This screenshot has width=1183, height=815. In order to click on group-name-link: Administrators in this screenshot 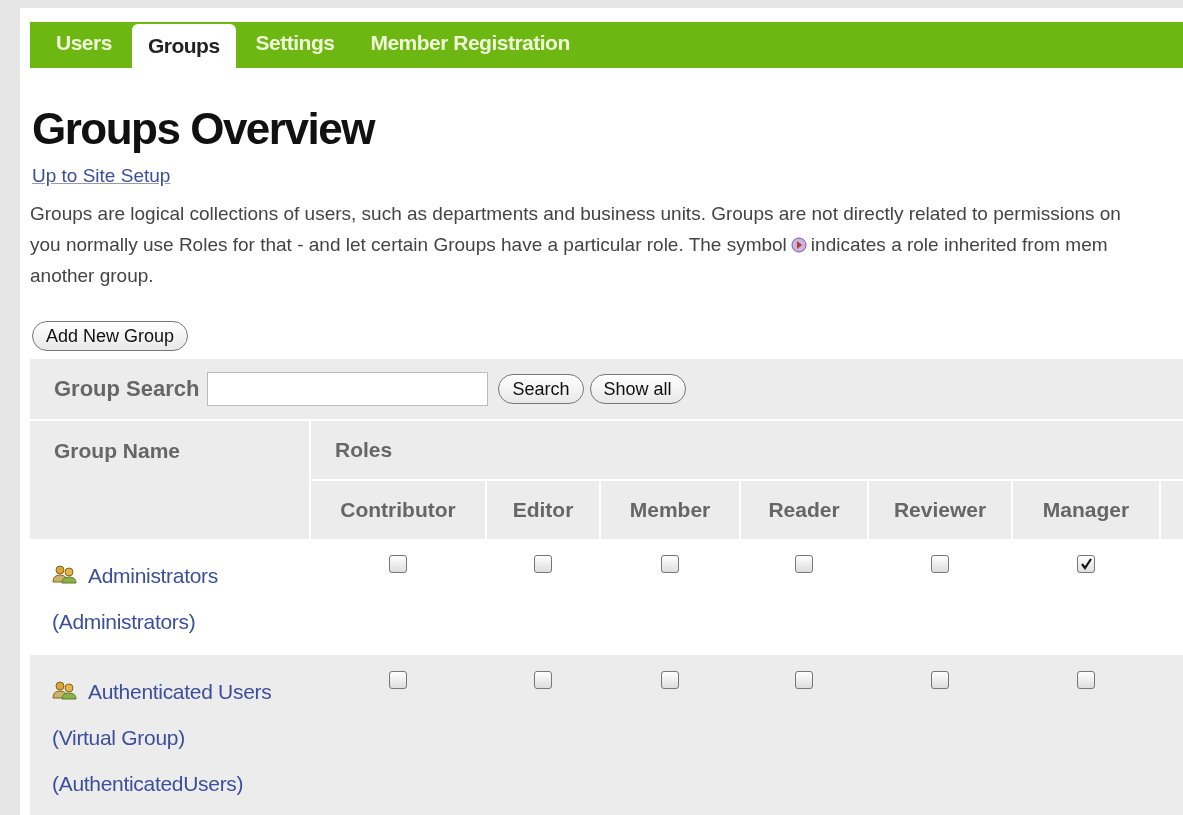, I will do `click(167, 576)`.